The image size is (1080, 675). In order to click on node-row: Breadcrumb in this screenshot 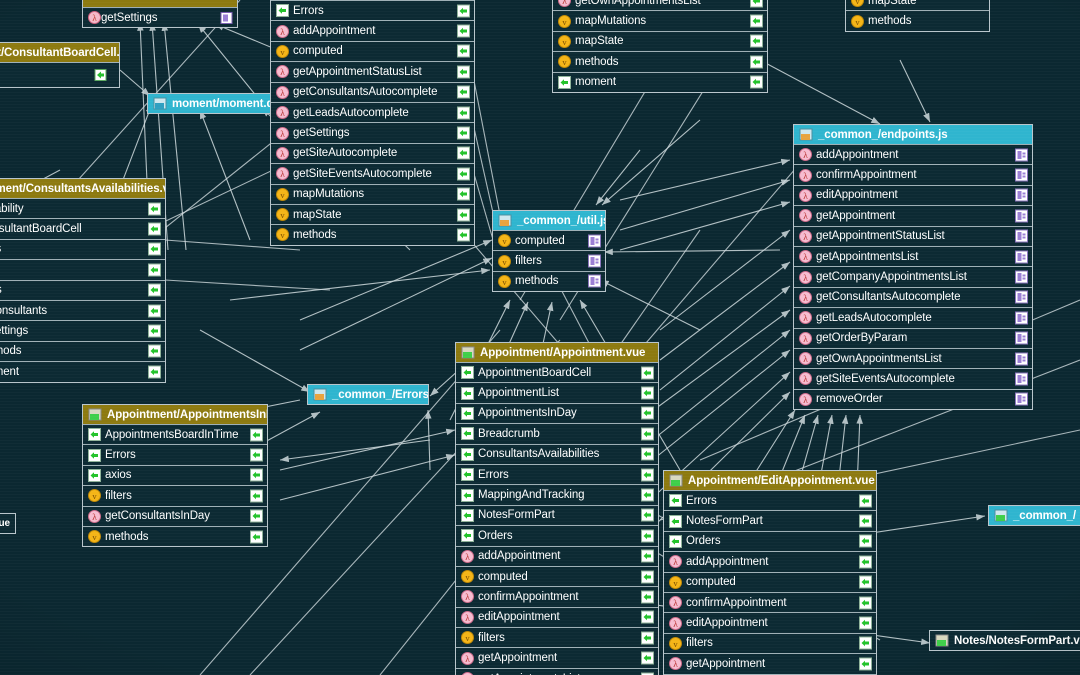, I will do `click(557, 433)`.